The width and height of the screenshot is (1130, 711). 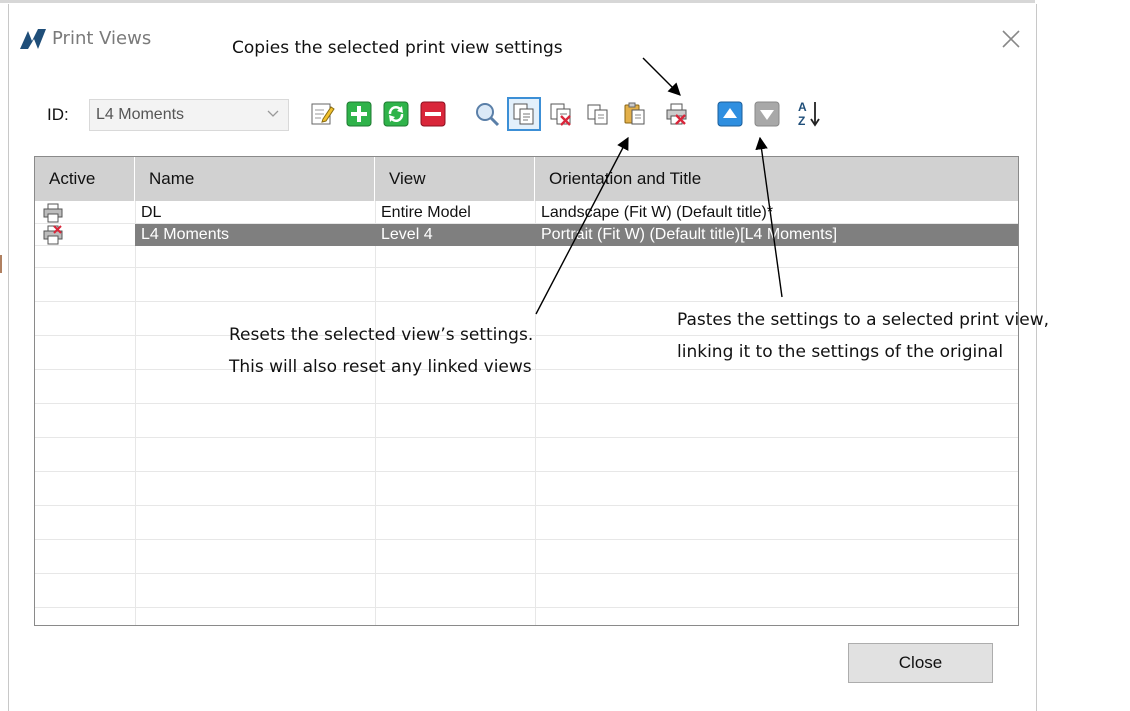 I want to click on paste-icon, so click(x=634, y=113).